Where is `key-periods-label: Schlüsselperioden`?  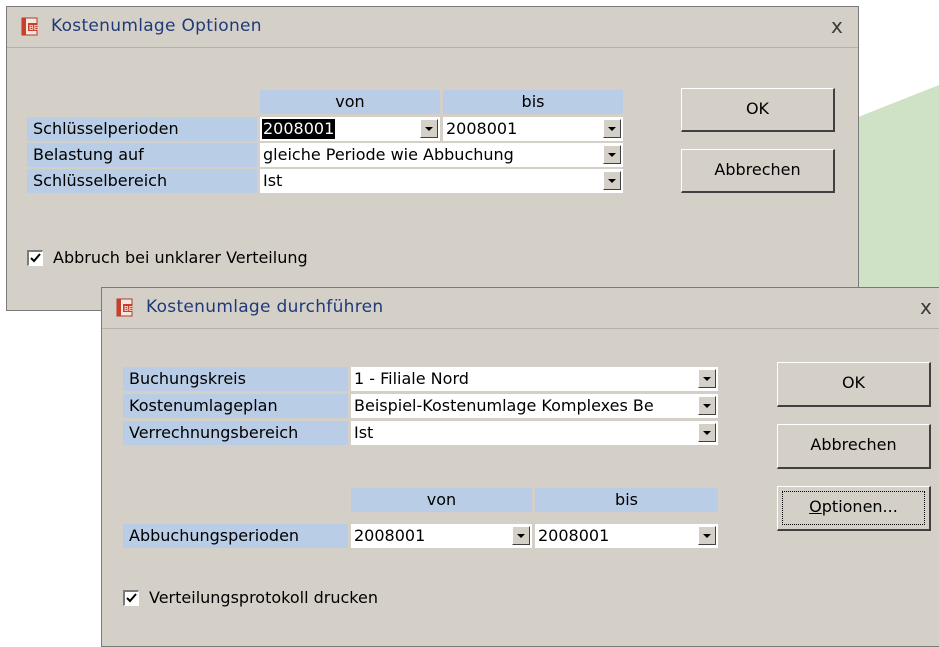 key-periods-label: Schlüsselperioden is located at coordinates (142, 129).